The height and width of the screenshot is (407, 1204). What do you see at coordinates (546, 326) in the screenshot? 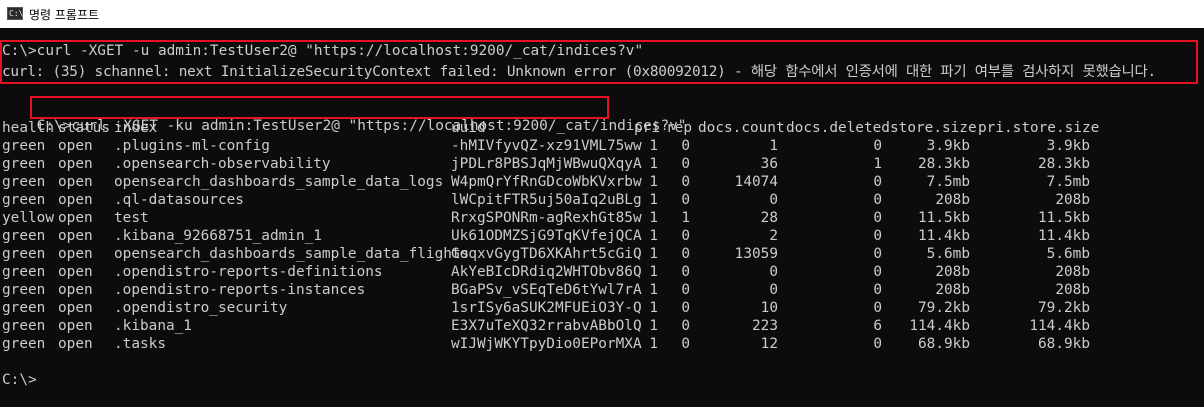
I see `cell-uuid: E3X7uTeXQ32rrabvABbOlQ` at bounding box center [546, 326].